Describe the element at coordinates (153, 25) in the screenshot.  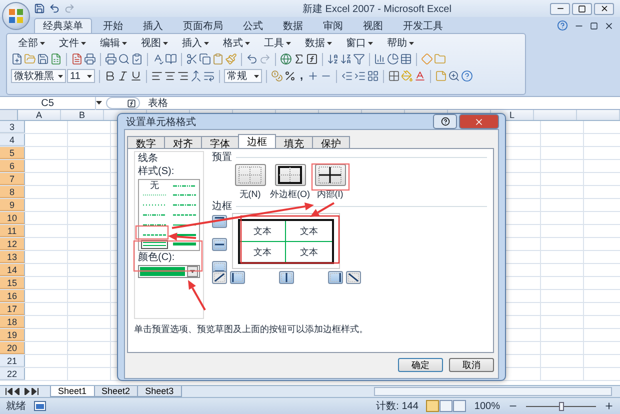
I see `ribbon-tab: 插入` at that location.